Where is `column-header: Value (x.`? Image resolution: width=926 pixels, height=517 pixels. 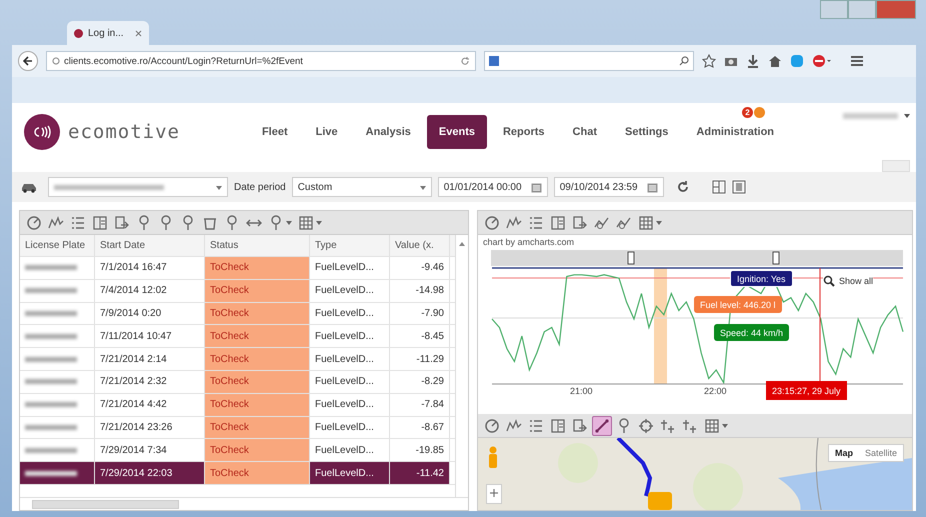 column-header: Value (x. is located at coordinates (420, 245).